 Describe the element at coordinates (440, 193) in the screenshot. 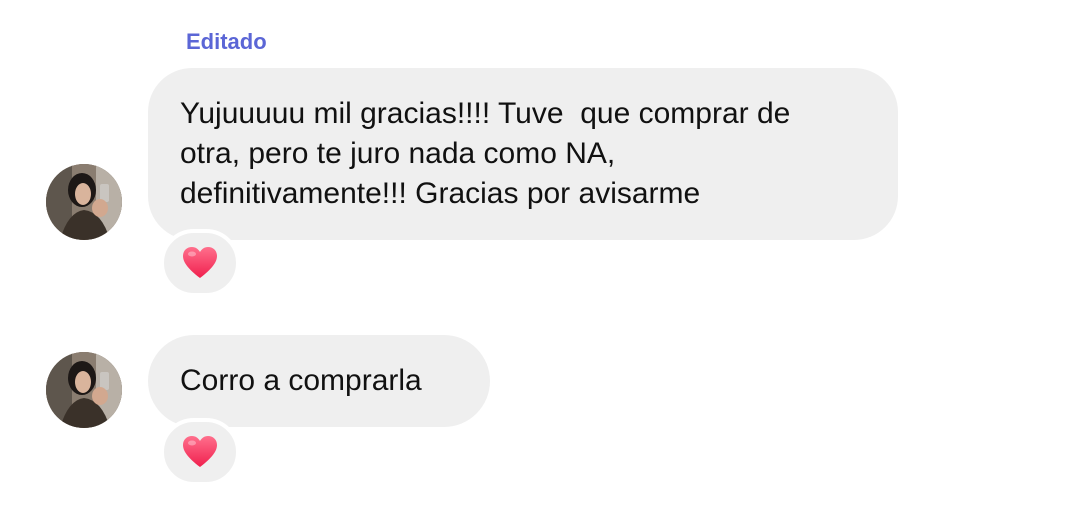

I see `message-text-line: definitivamente!!! Gracias por avisarme` at that location.